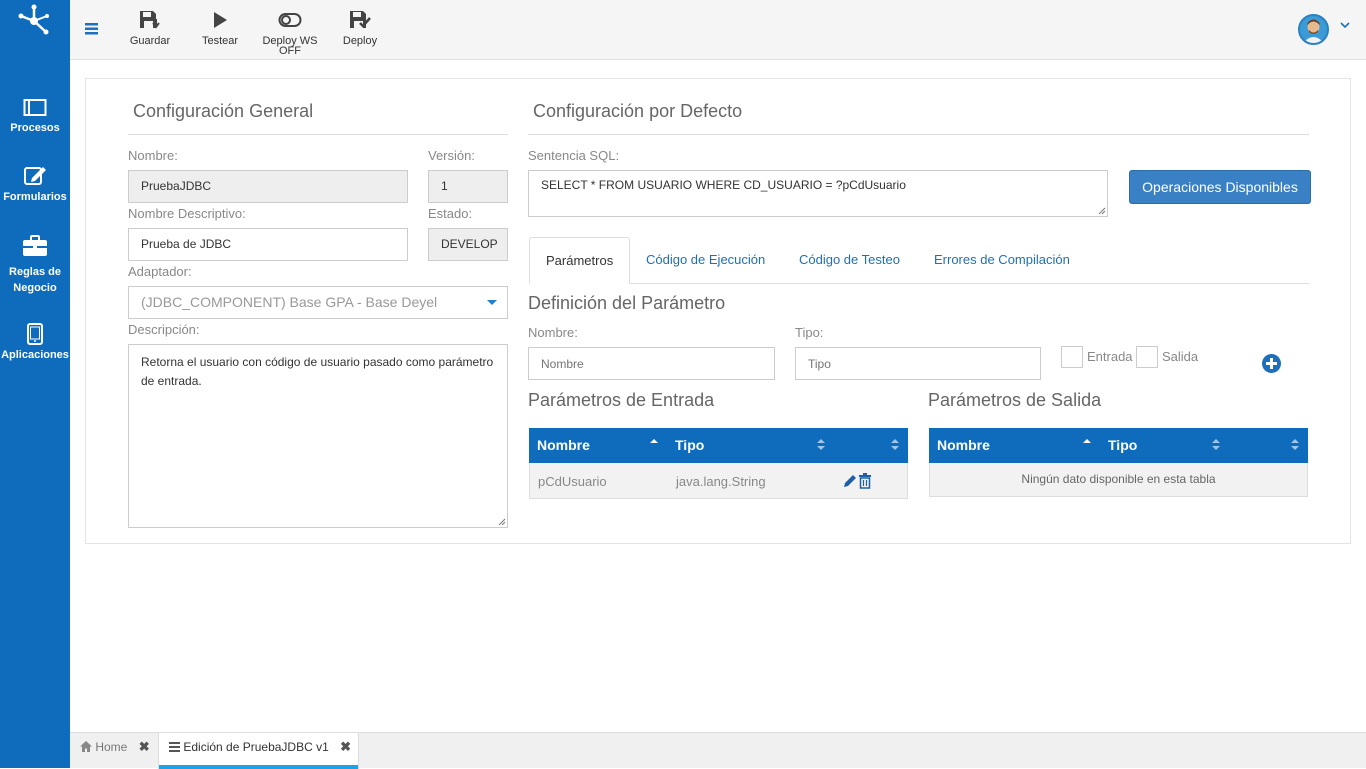  I want to click on bottom-tab-label: Home, so click(111, 747).